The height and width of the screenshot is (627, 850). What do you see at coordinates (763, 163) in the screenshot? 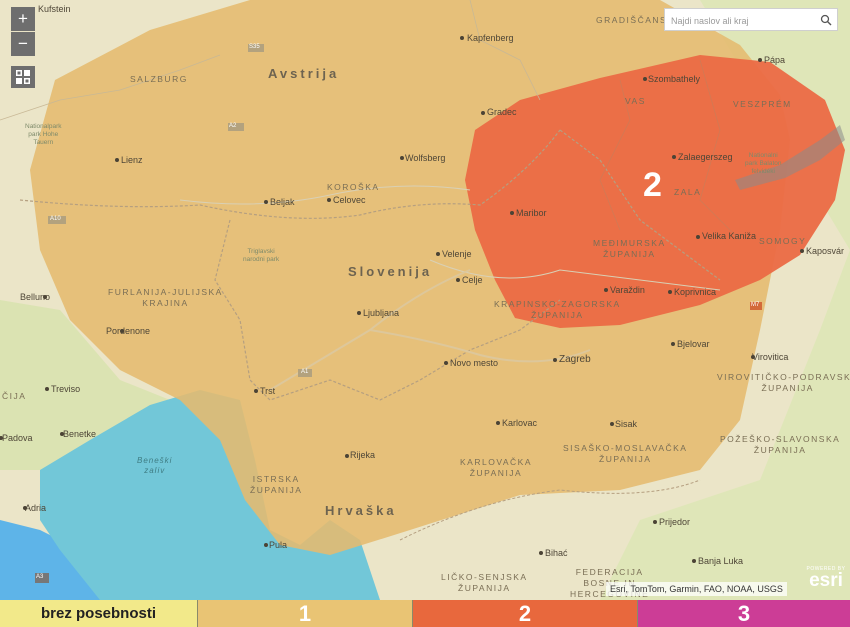
I see `park-label: Nationalni park Balaton felvidéki` at bounding box center [763, 163].